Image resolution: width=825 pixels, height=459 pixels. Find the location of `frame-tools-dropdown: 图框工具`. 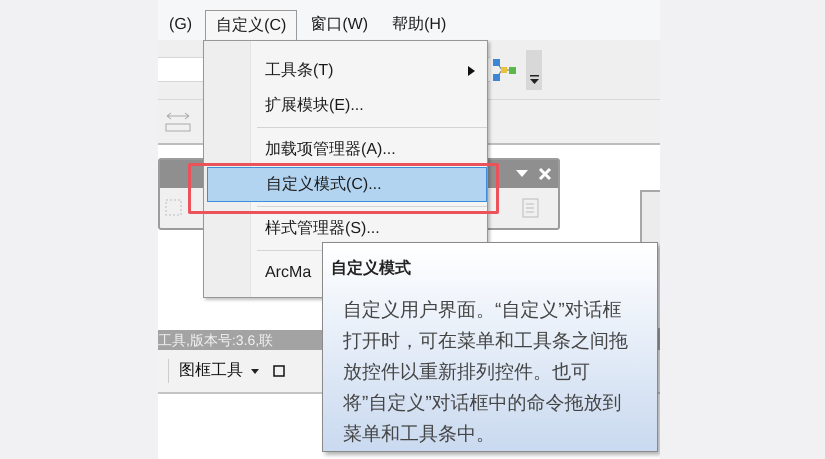

frame-tools-dropdown: 图框工具 is located at coordinates (205, 371).